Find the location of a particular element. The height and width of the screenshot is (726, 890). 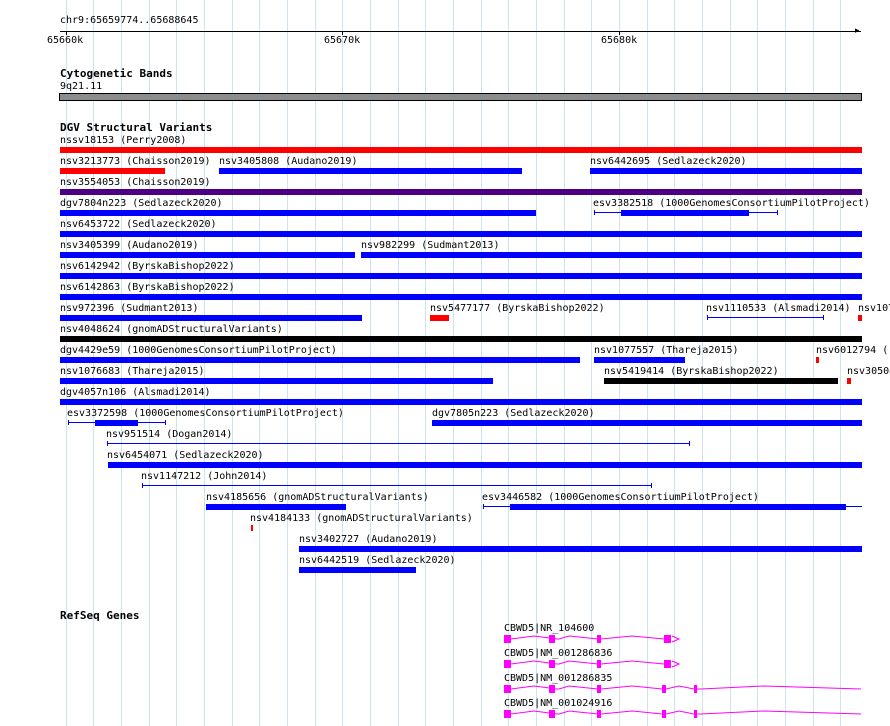

scroll-right-arrow-icon: ▸ is located at coordinates (857, 31).